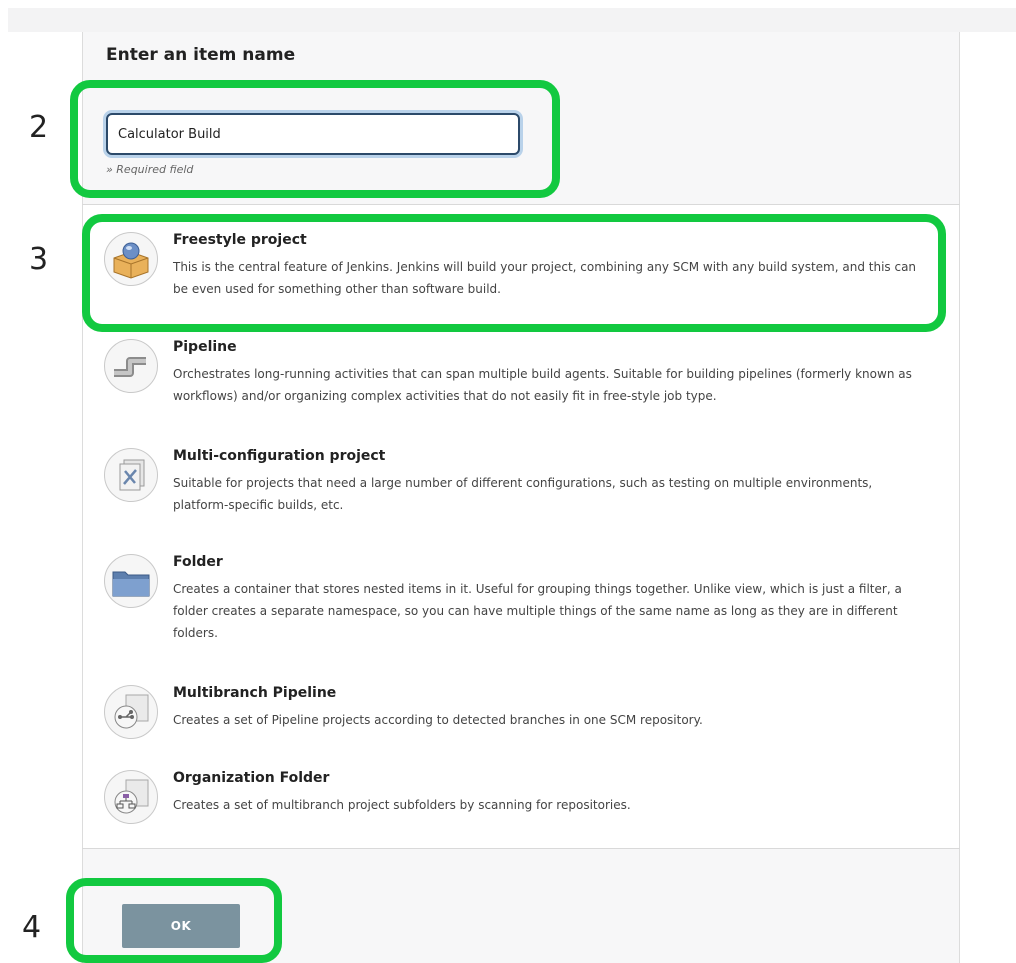  I want to click on item-name-heading: Enter an item name, so click(201, 55).